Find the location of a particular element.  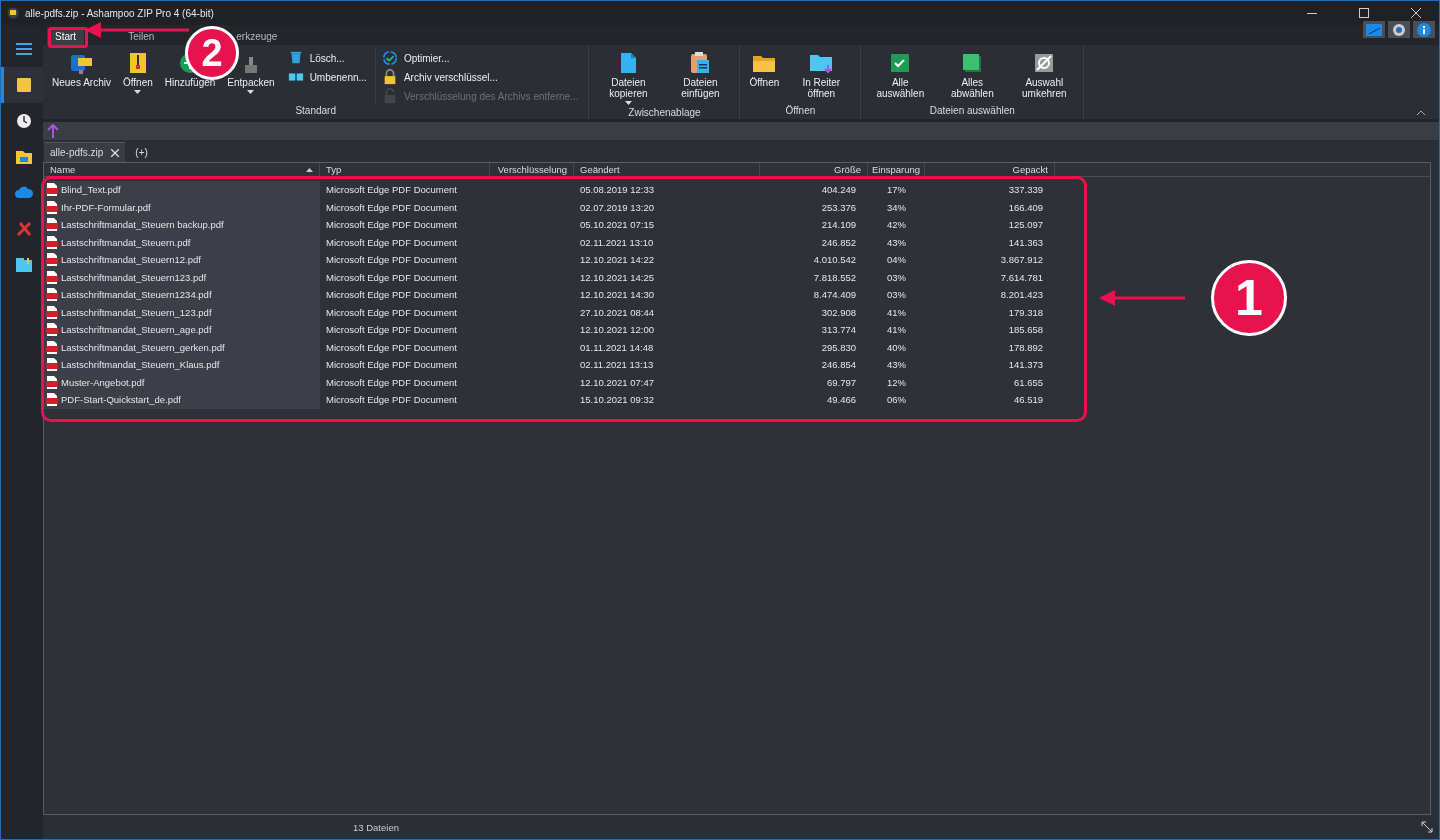

table-cell-text: 185.658 is located at coordinates (1025, 330).